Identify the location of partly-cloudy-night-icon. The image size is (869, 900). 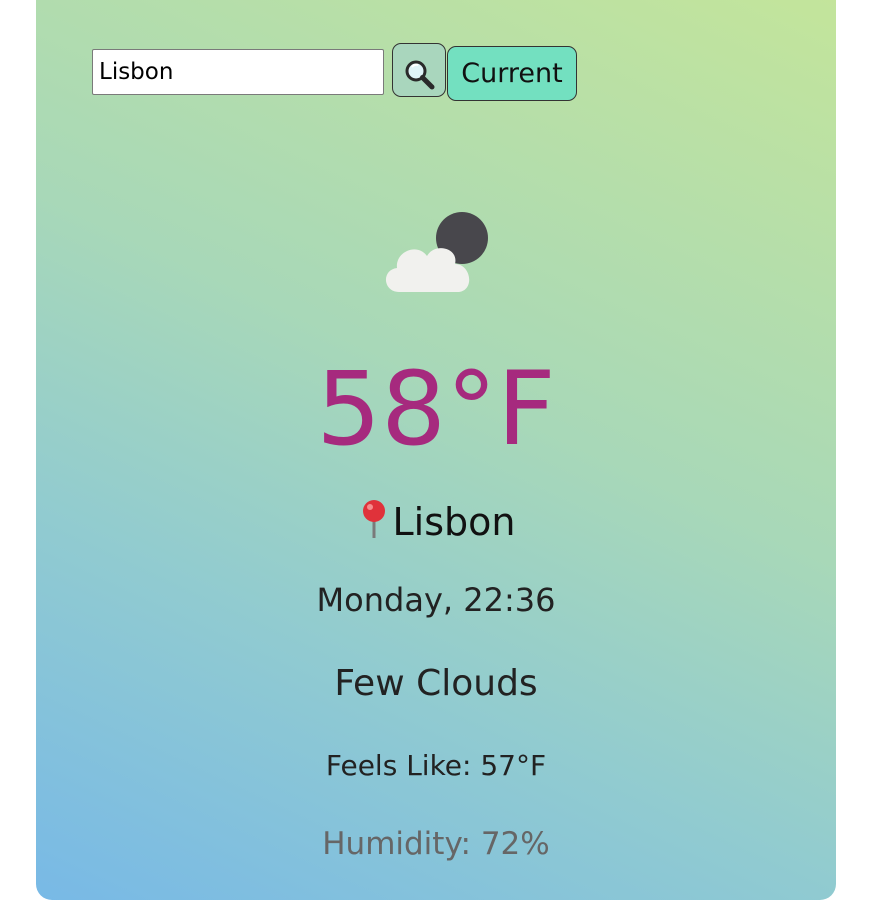
(436, 252).